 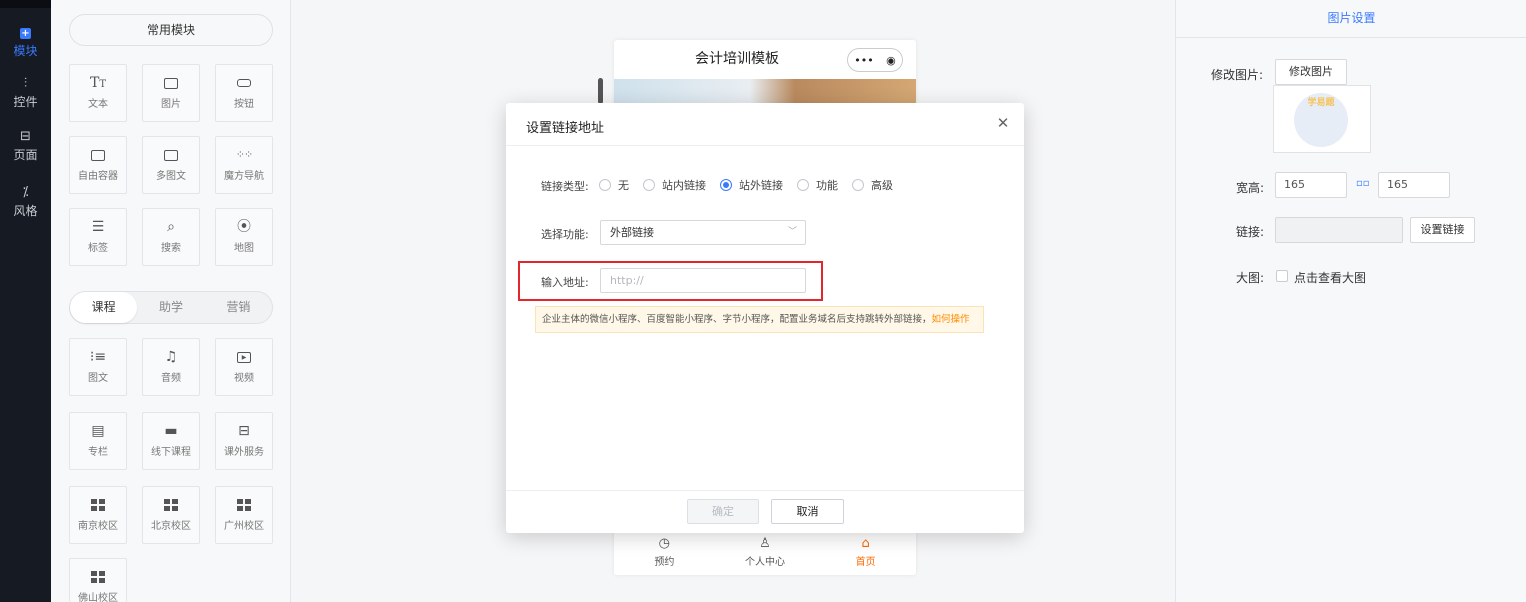 I want to click on close-icon: ✕, so click(x=1003, y=123).